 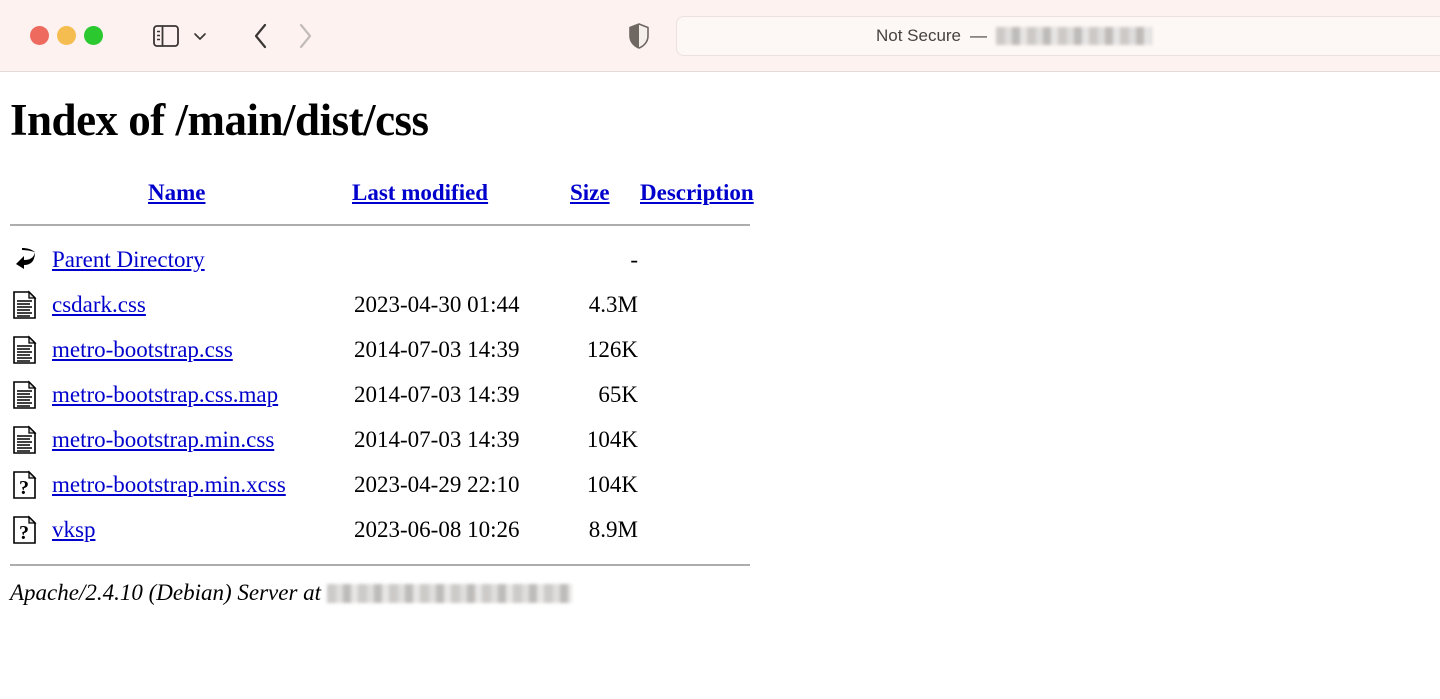 I want to click on header-divider-cell, so click(x=395, y=226).